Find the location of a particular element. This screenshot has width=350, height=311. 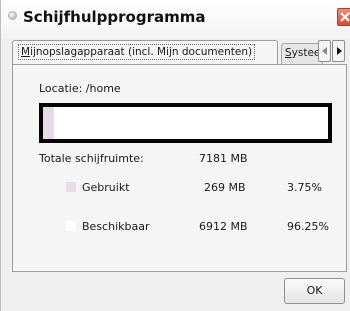

tab-scroll-right-button is located at coordinates (338, 51).